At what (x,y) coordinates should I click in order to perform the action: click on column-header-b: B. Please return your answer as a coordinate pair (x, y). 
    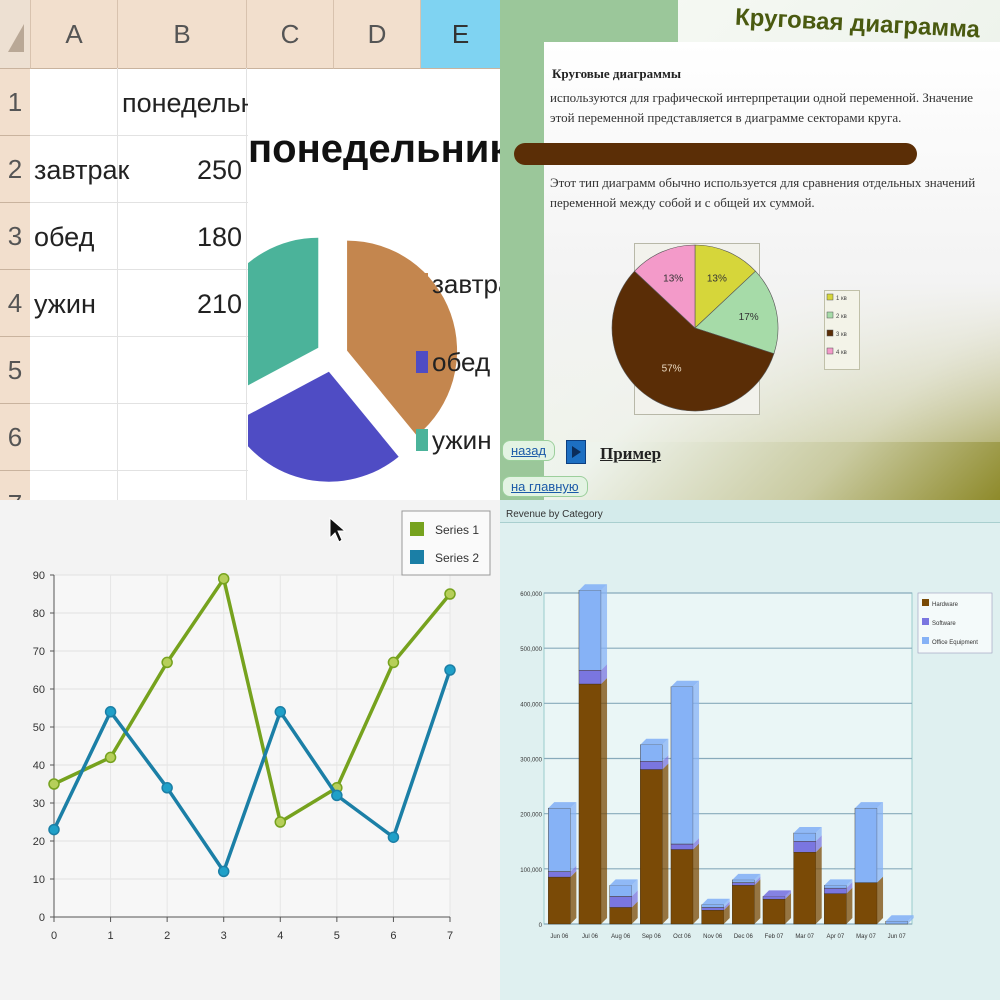
    Looking at the image, I should click on (182, 34).